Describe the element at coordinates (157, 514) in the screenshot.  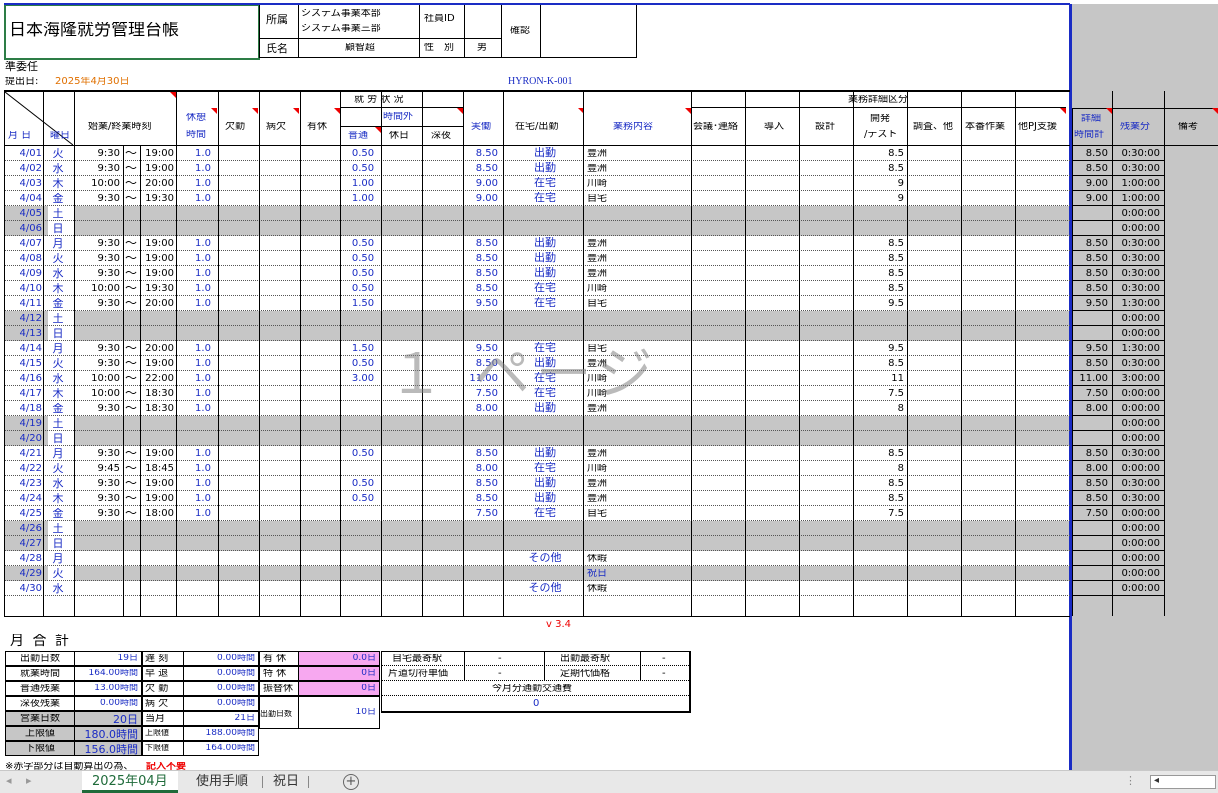
I see `row-end-time: 18:00` at that location.